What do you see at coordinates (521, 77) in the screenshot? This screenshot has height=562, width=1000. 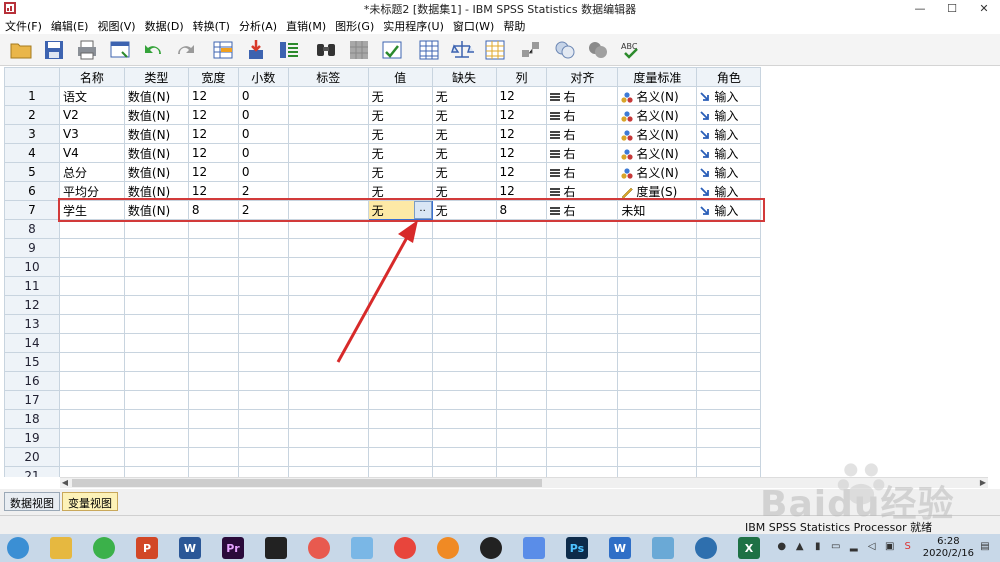 I see `header-columns: 列` at bounding box center [521, 77].